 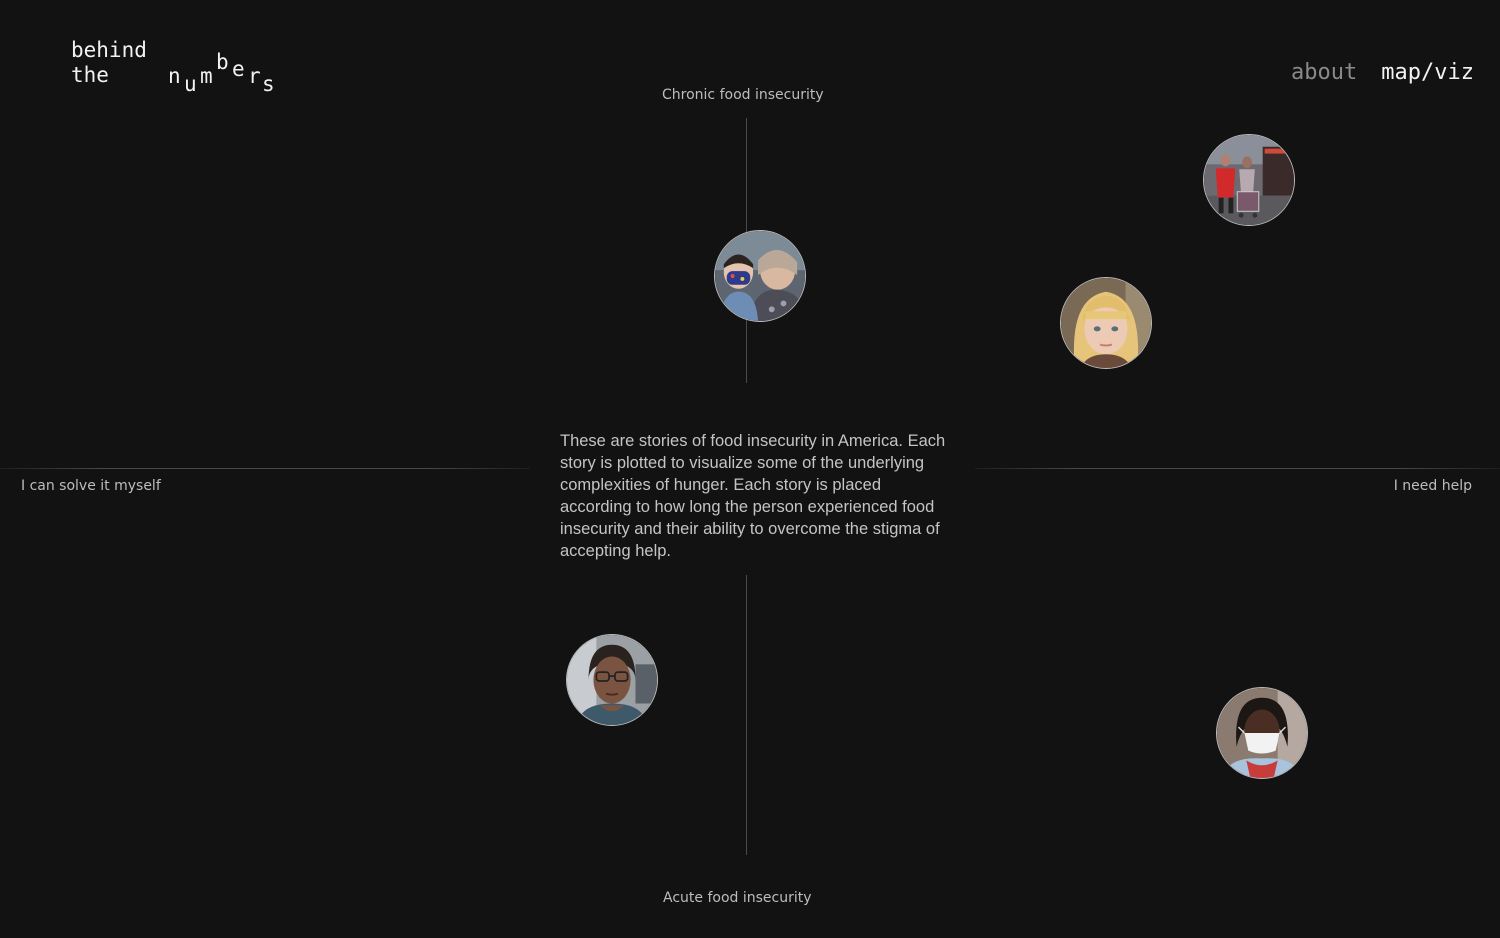 I want to click on axis-line-right, so click(x=1237, y=468).